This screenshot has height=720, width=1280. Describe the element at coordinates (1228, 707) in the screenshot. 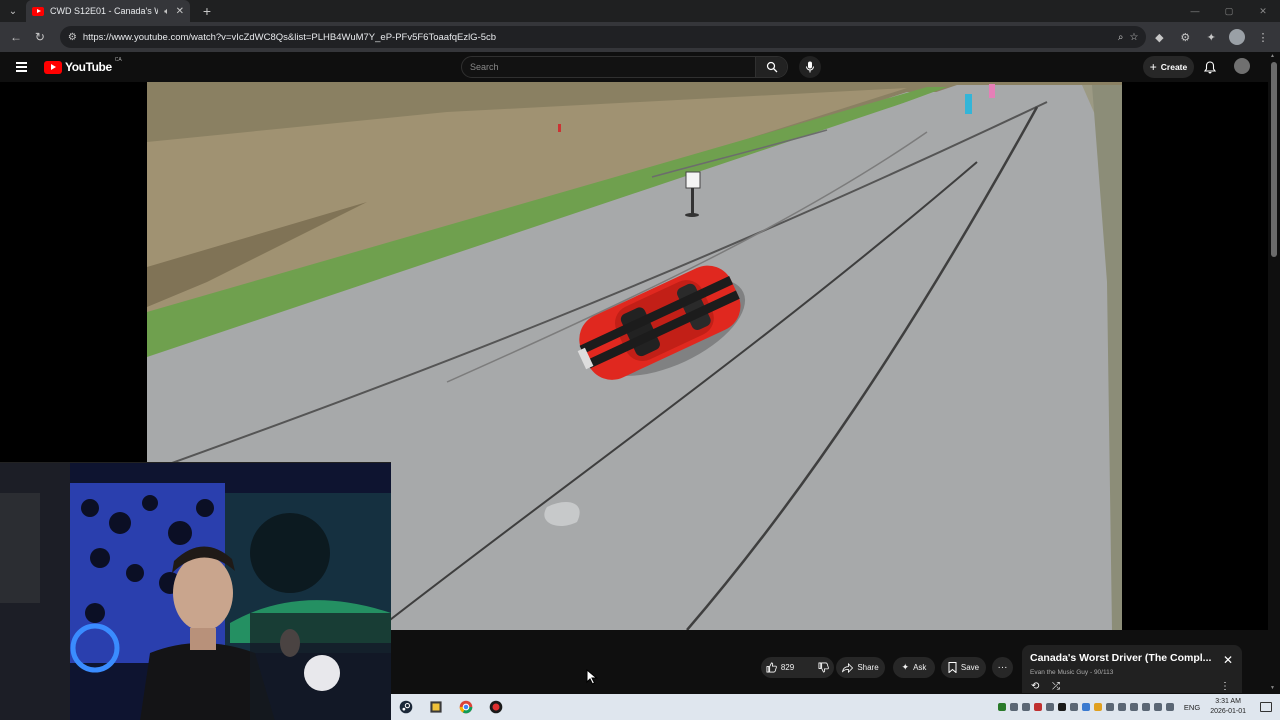

I see `taskbar-clock: 3:31 AM 2026-01-01` at that location.